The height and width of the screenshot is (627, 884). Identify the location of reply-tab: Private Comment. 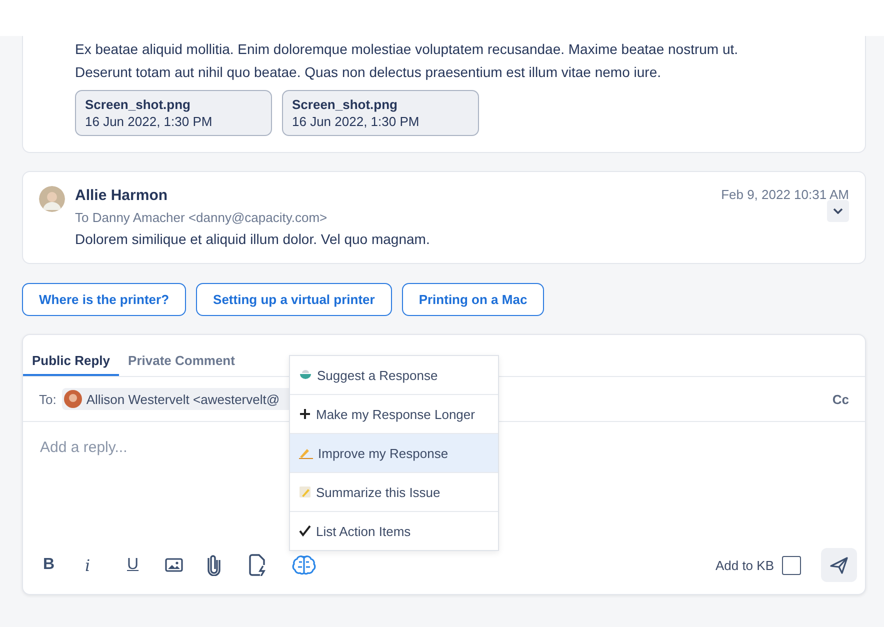
(181, 355).